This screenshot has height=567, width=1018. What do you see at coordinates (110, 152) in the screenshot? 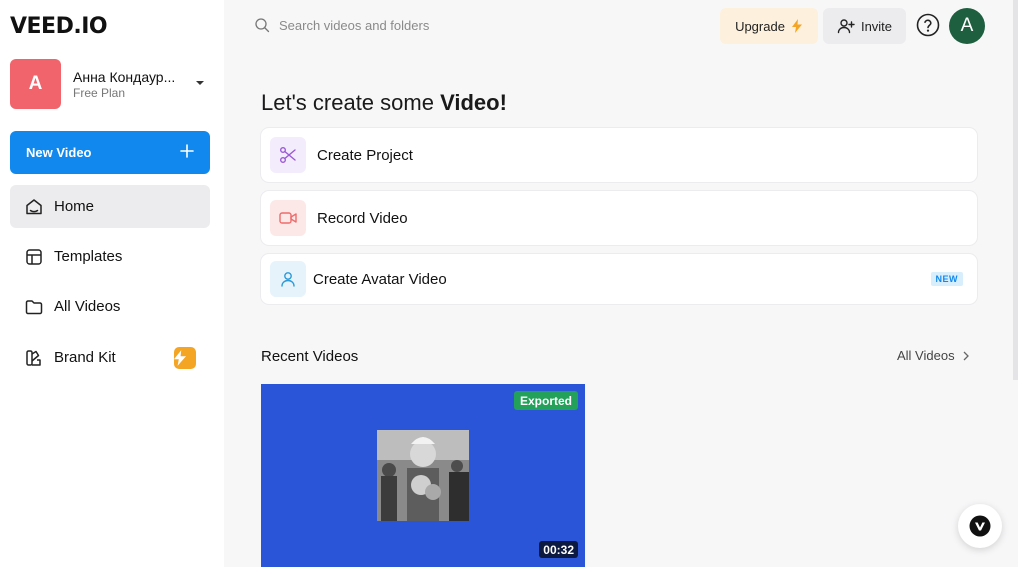
I see `new-video-button: New Video` at bounding box center [110, 152].